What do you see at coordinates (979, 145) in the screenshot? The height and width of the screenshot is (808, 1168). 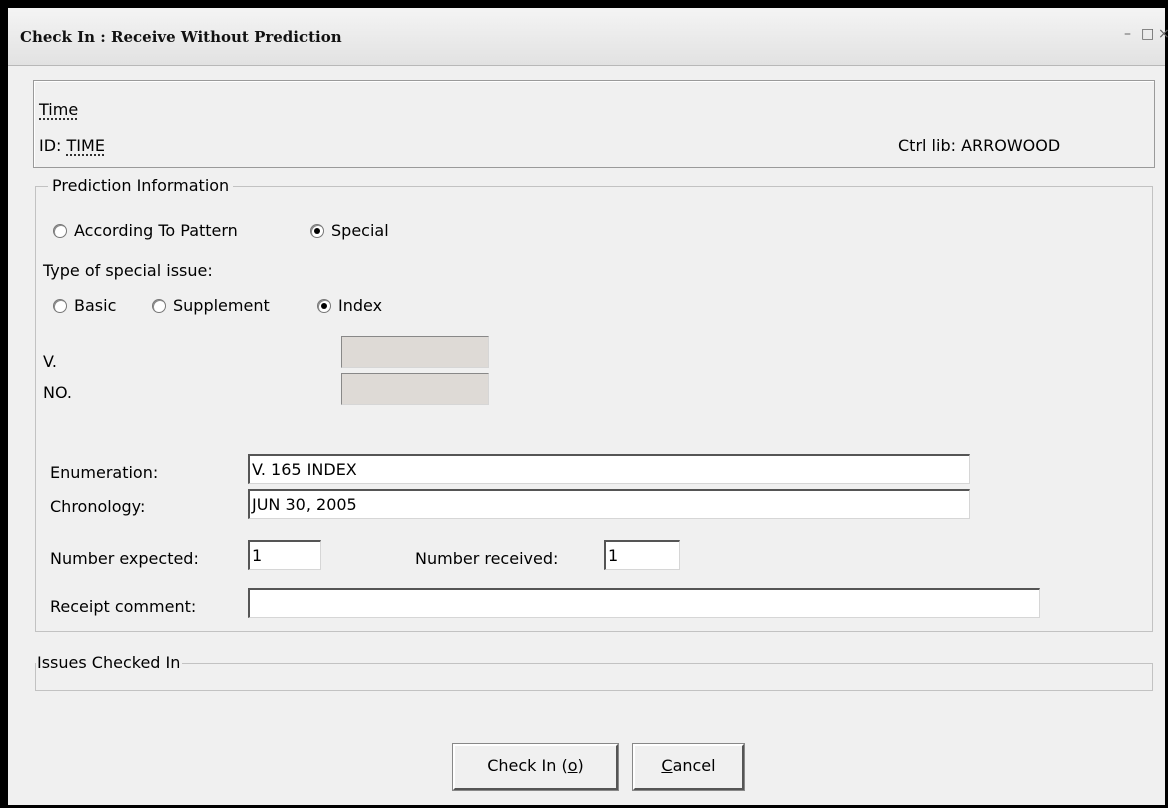 I see `ctrl-lib-label: Ctrl lib: ARROWOOD` at bounding box center [979, 145].